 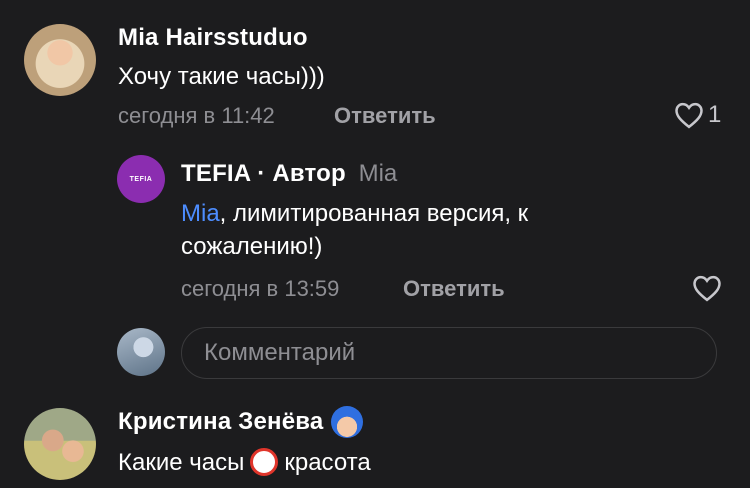 I want to click on like-button: 1, so click(x=697, y=115).